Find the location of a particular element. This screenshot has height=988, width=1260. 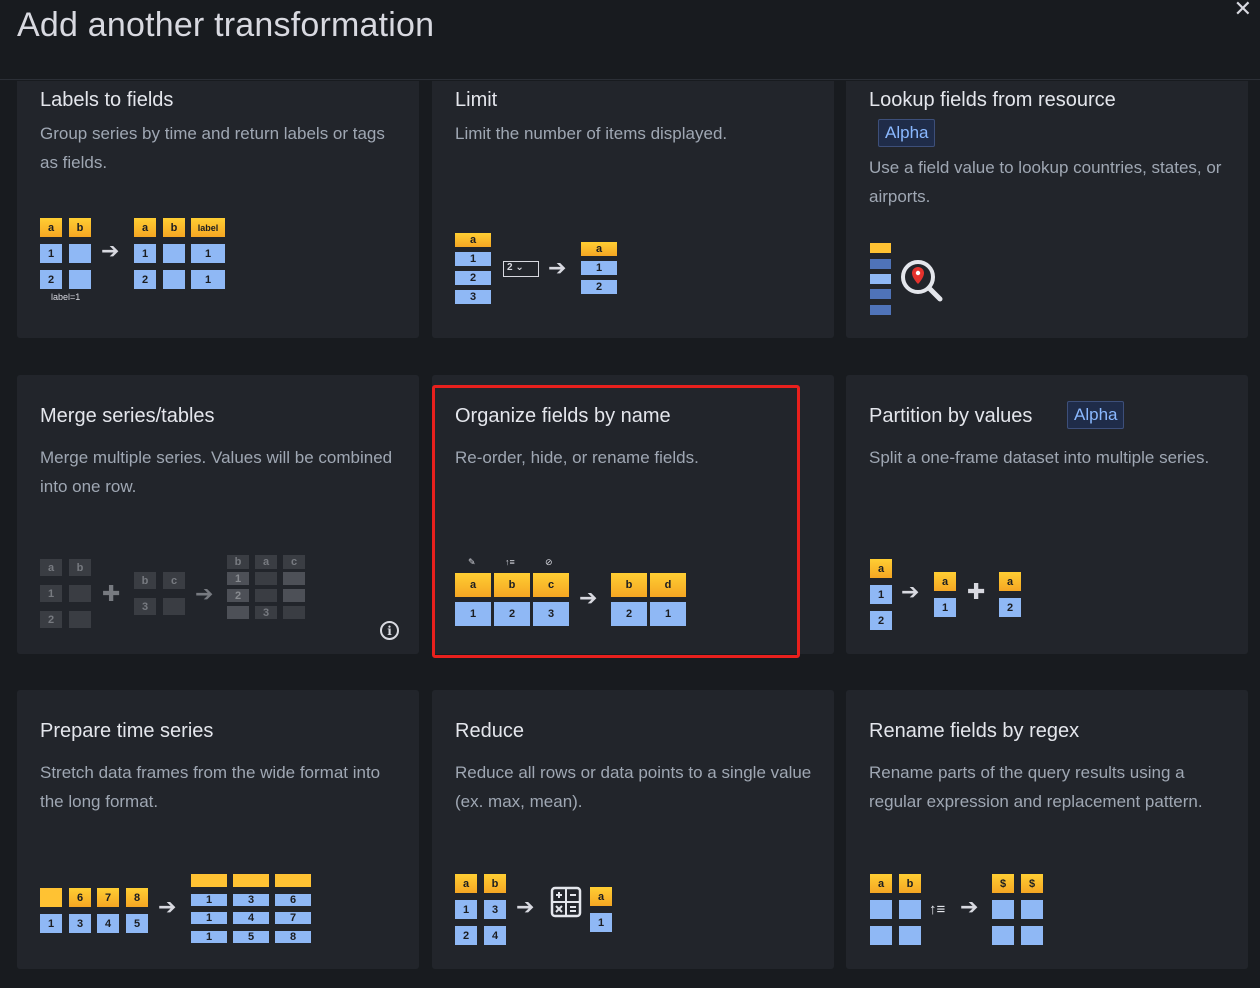

card-title: Lookup fields from resource is located at coordinates (992, 100).